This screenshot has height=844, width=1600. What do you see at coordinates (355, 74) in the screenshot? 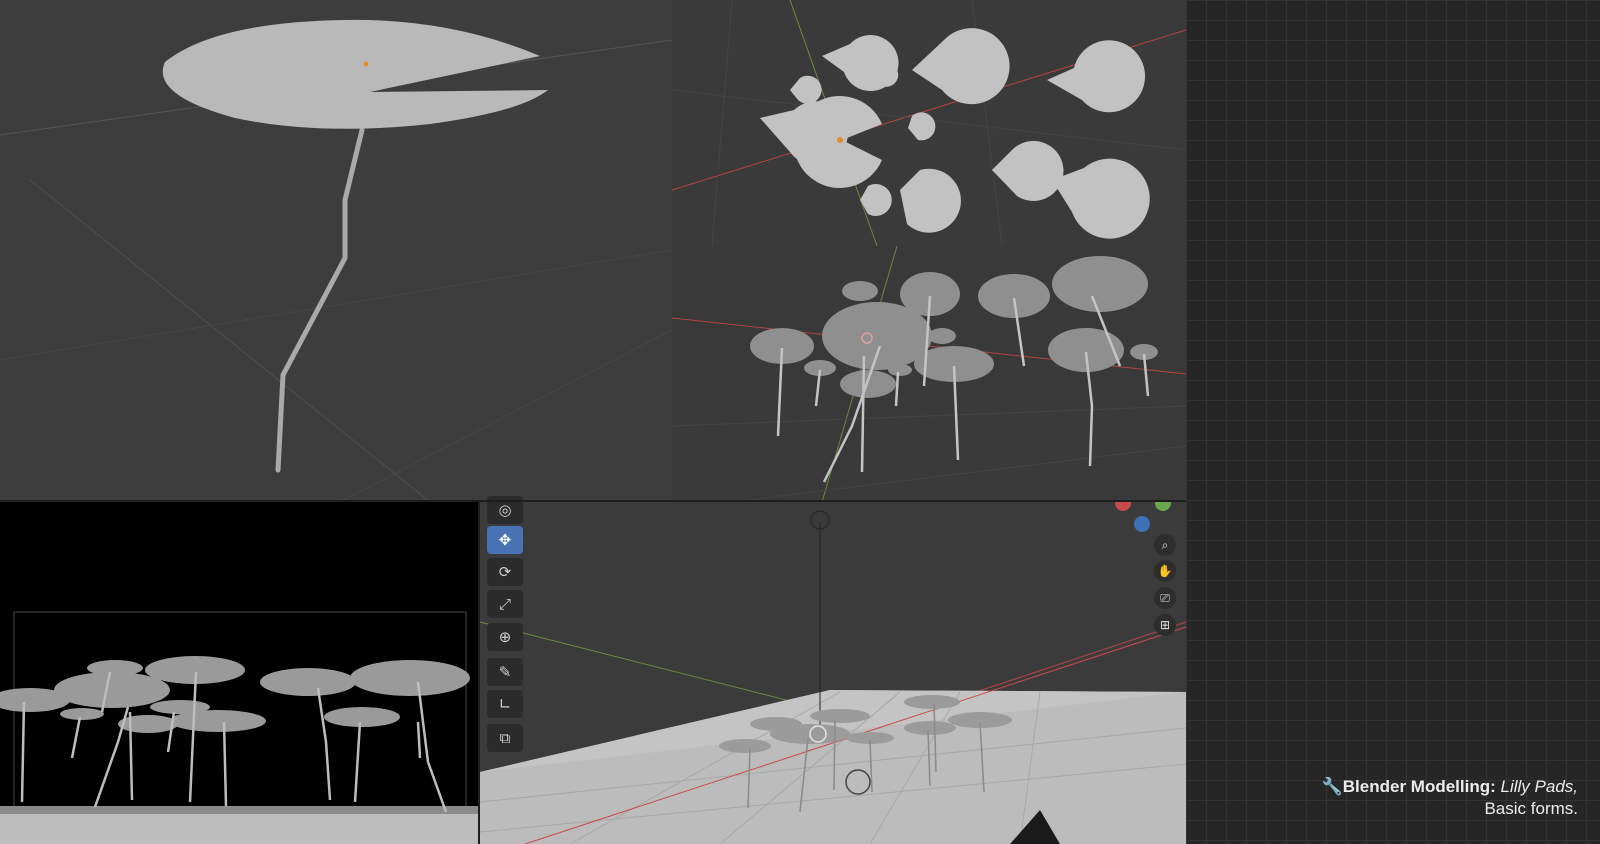
I see `lily-pad` at bounding box center [355, 74].